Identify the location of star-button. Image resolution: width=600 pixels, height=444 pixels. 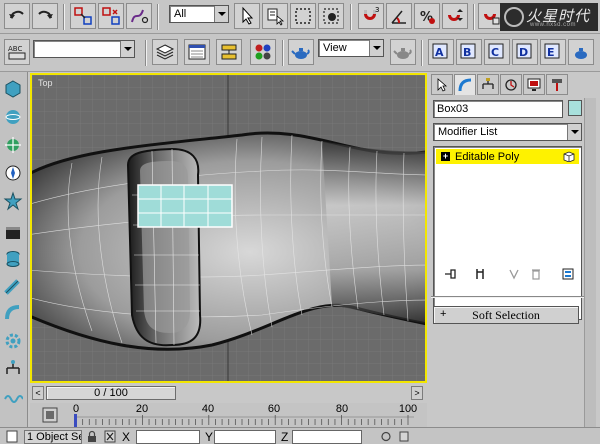
(13, 201).